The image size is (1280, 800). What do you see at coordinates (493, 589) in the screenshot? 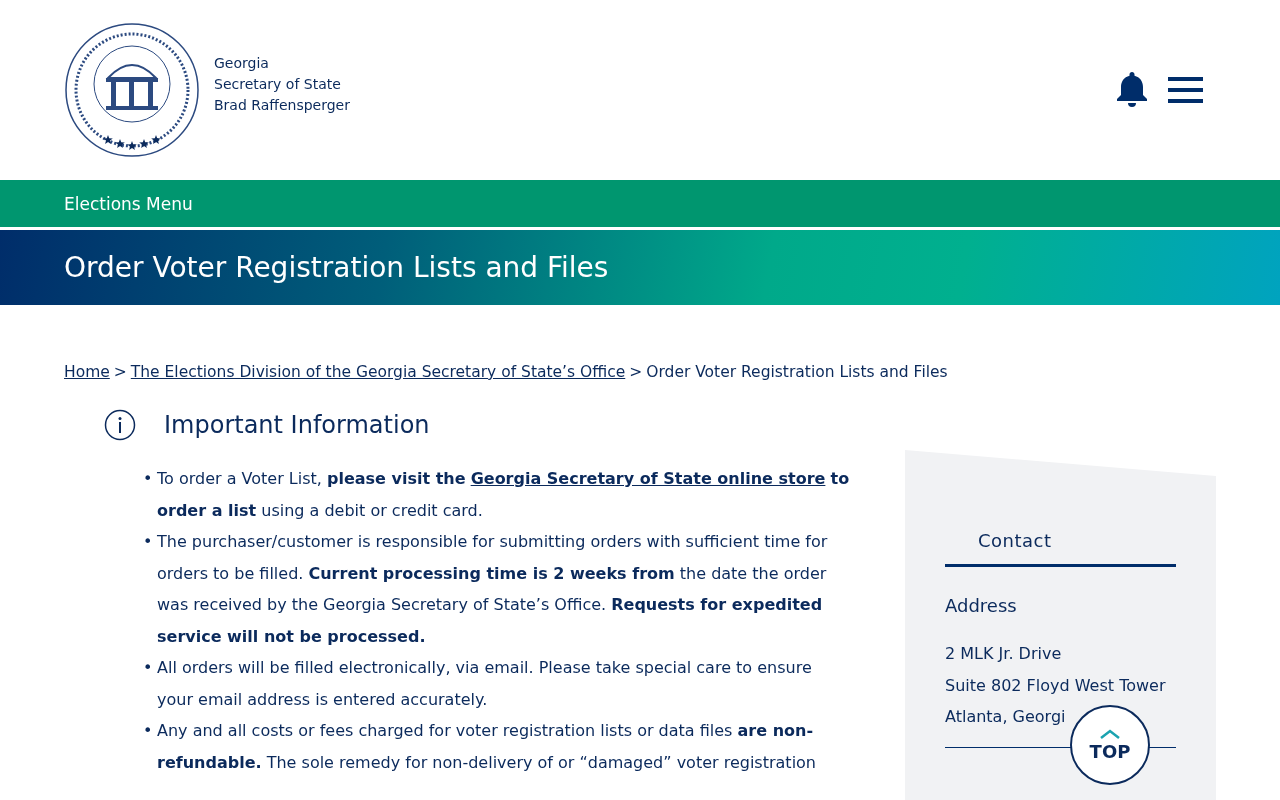
I see `list-item: The purchaser/customer is responsible for submitting orders with sufficient time for orders to be filled. Current processing time is 2 weeks from the date the order was received by the Georgia Secretary of State’s Office. Requests for expedited service will not be processed.` at bounding box center [493, 589].